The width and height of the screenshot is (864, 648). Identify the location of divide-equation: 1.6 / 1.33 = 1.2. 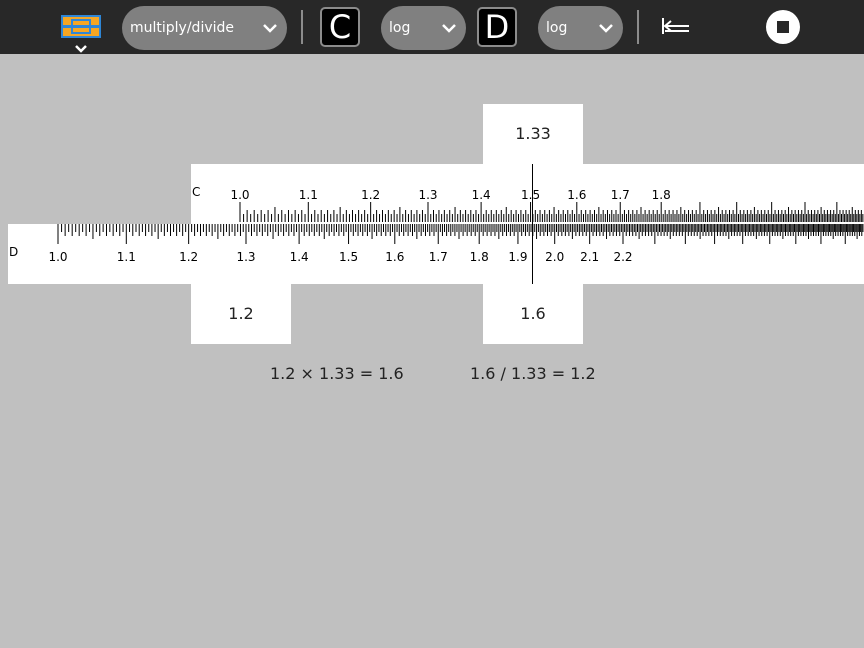
(533, 373).